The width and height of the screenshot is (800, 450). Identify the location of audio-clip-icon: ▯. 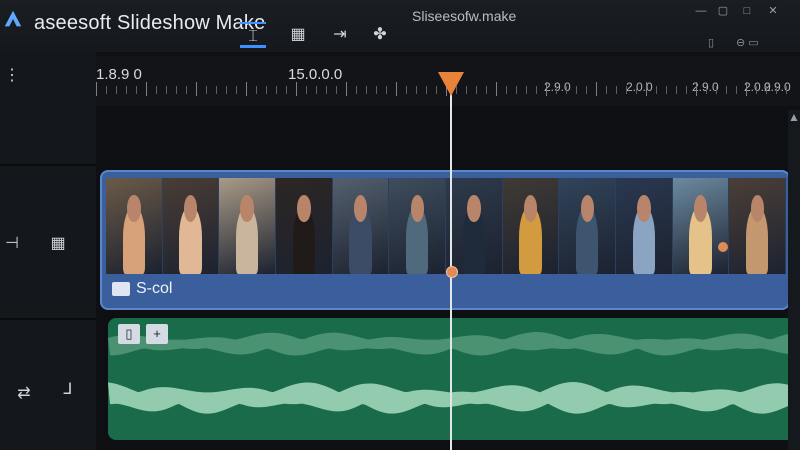
(129, 334).